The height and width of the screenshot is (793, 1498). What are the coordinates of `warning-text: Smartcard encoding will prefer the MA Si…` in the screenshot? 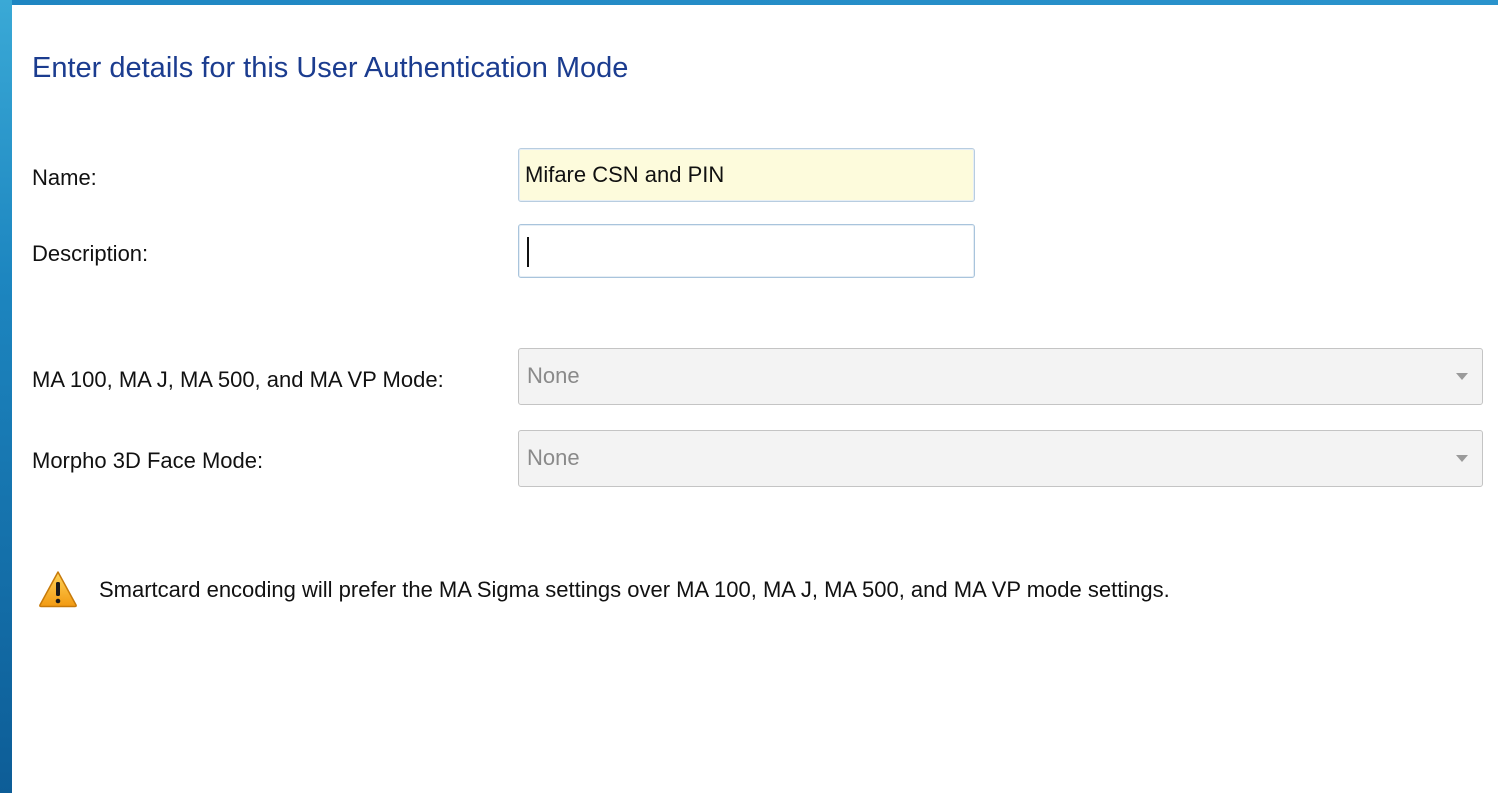 It's located at (634, 589).